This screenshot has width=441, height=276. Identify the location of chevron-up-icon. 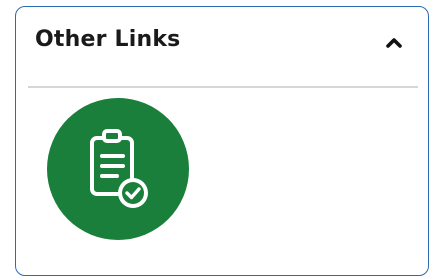
(394, 43).